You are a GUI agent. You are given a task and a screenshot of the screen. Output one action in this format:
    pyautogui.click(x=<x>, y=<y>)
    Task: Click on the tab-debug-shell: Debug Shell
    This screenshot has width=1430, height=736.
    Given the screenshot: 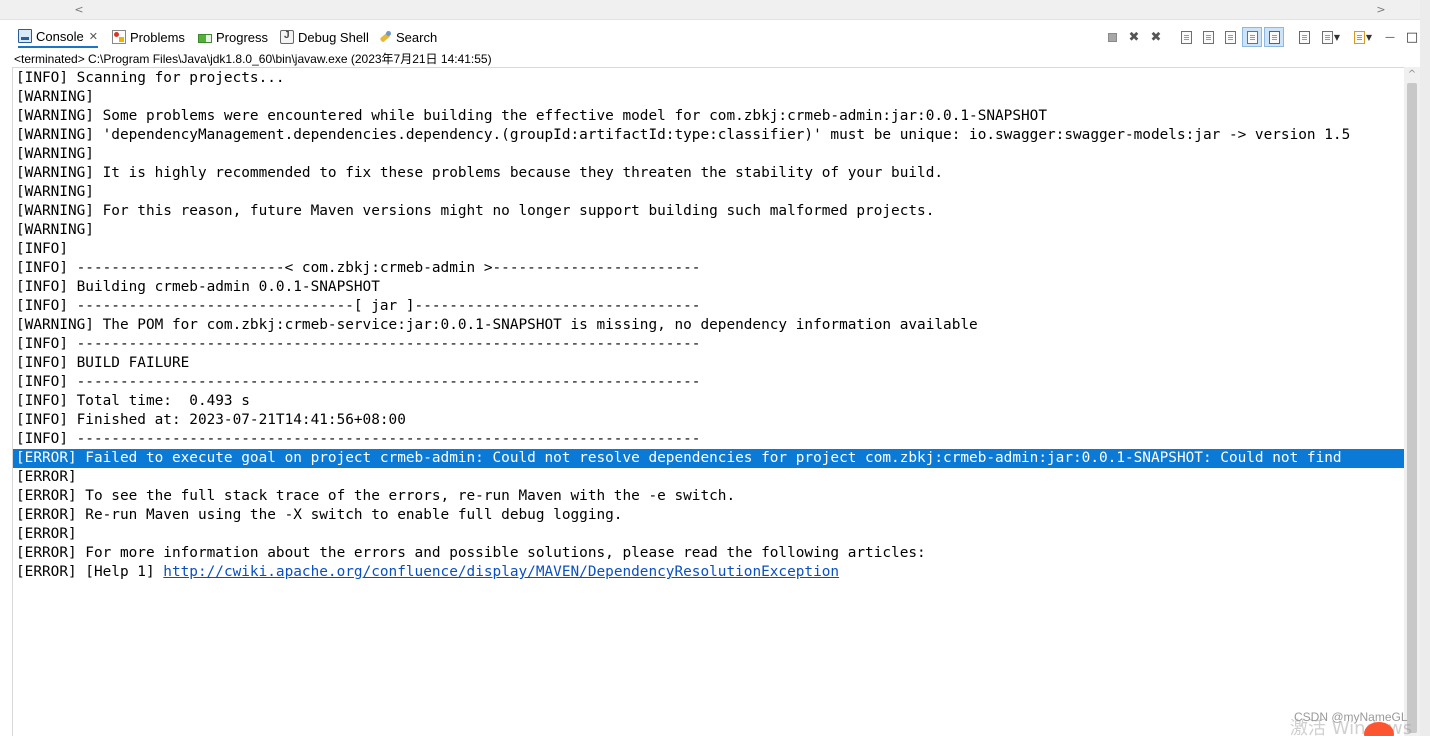 What is the action you would take?
    pyautogui.click(x=324, y=37)
    